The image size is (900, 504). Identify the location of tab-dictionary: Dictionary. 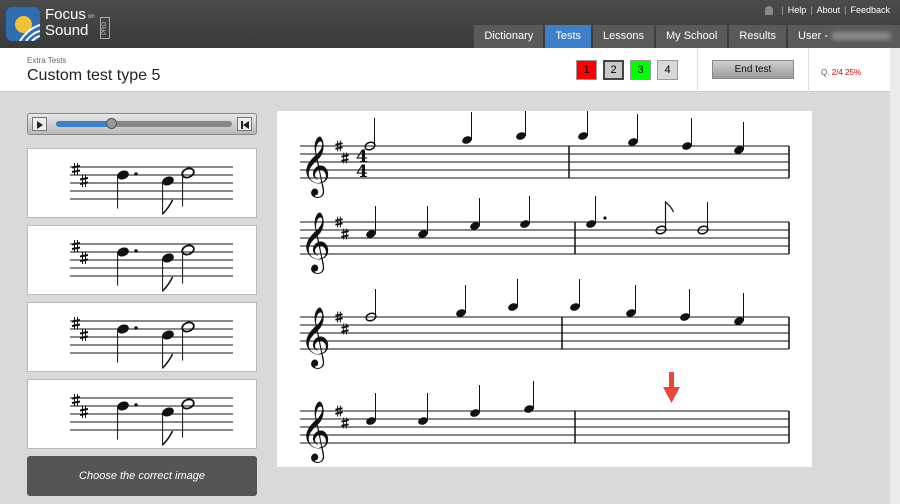
(509, 36).